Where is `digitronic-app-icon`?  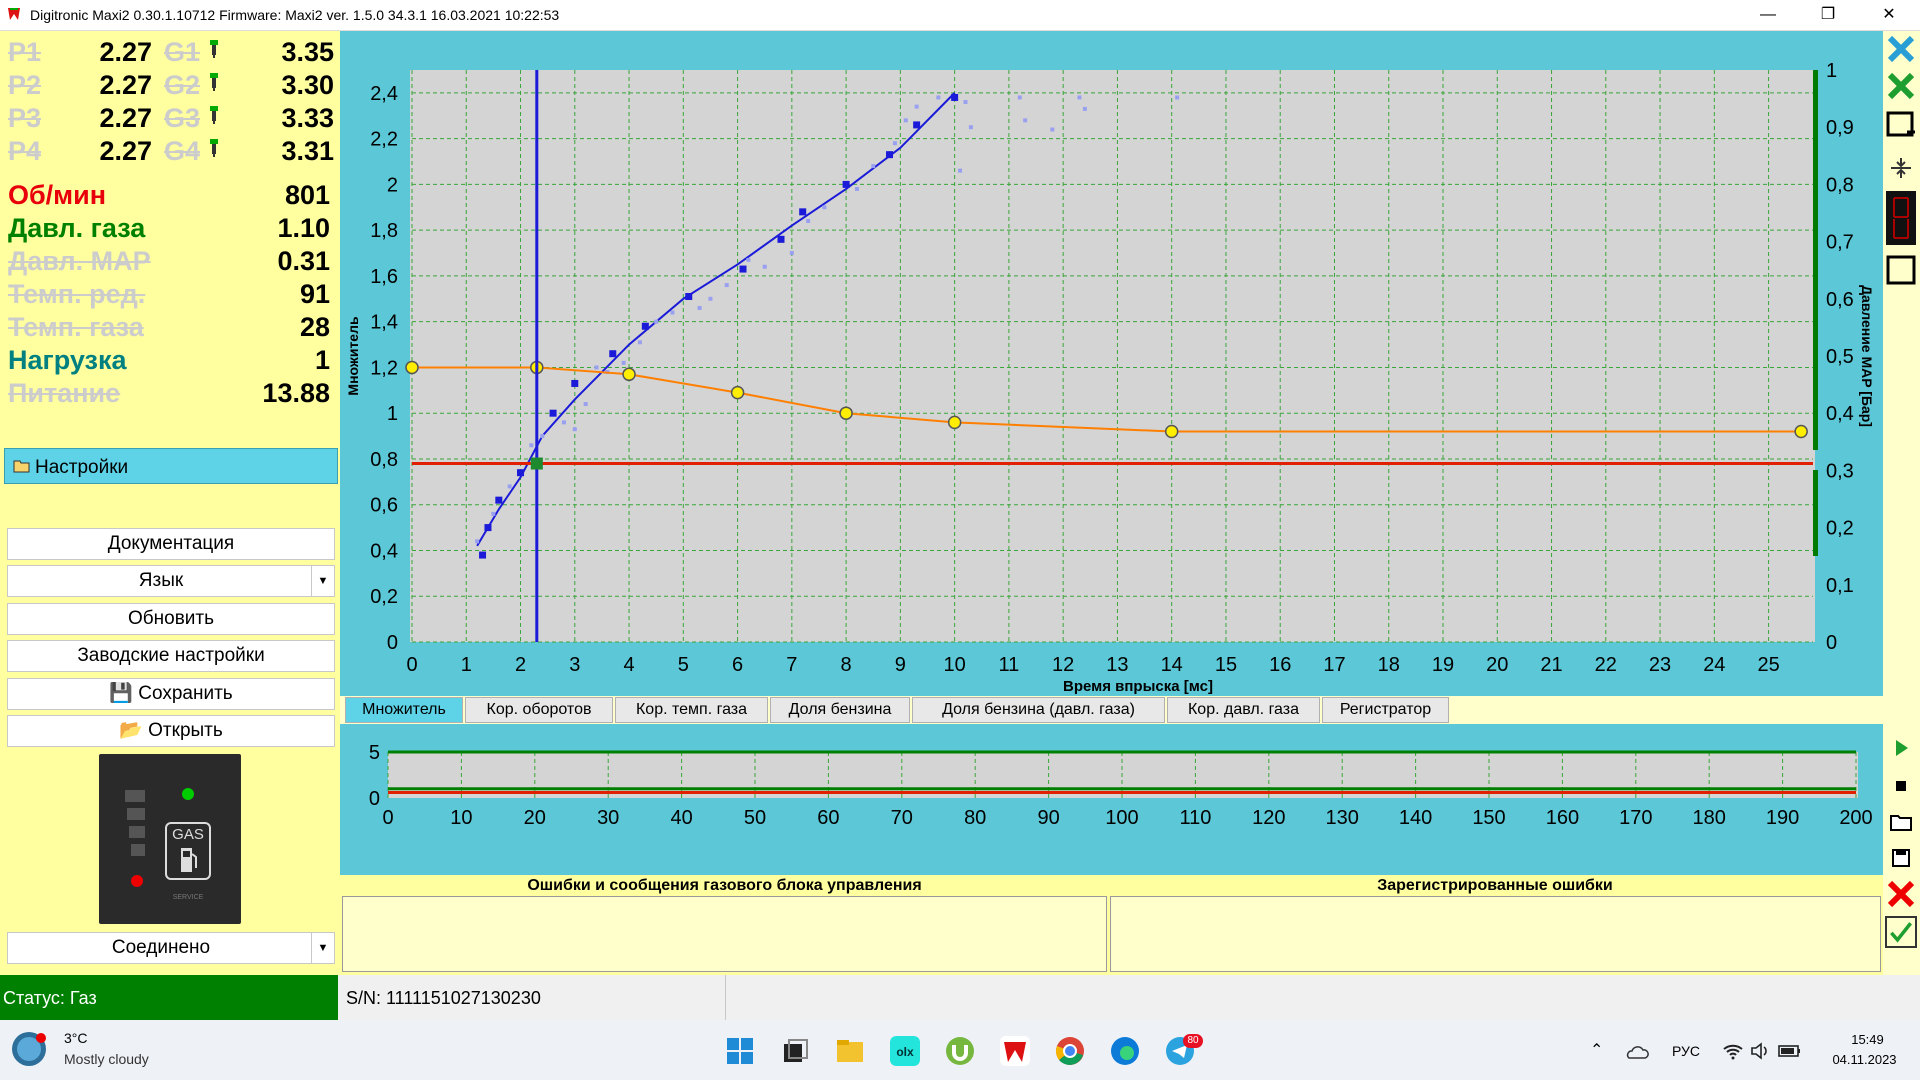 digitronic-app-icon is located at coordinates (1015, 1051).